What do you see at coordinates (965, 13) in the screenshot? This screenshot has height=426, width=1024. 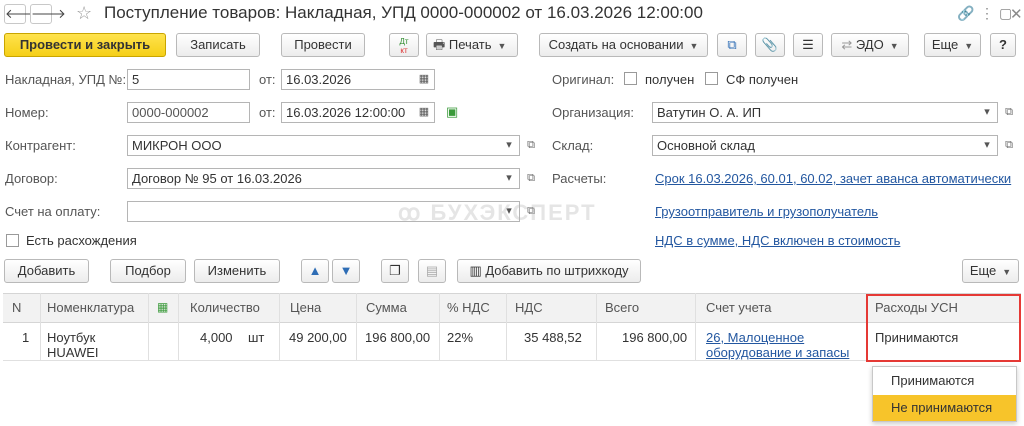 I see `link-icon: 🔗` at bounding box center [965, 13].